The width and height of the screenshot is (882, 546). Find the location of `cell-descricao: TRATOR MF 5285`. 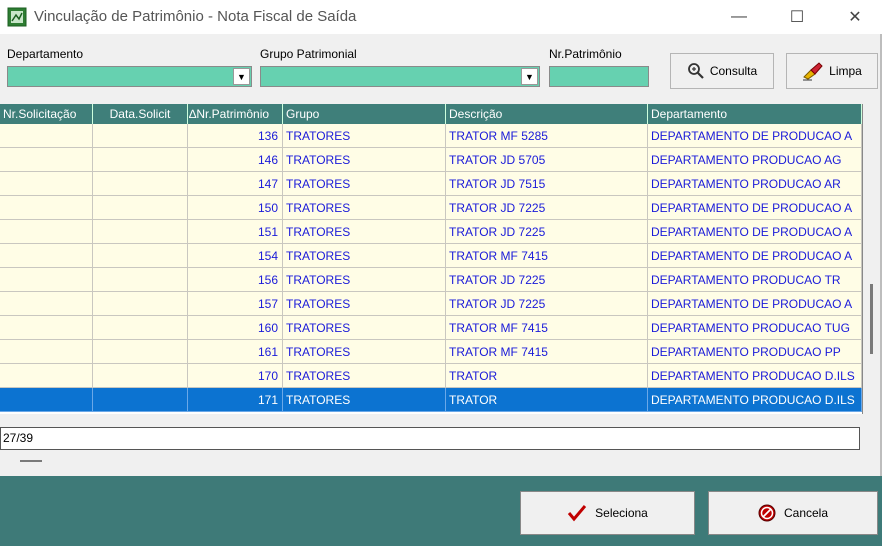

cell-descricao: TRATOR MF 5285 is located at coordinates (547, 136).